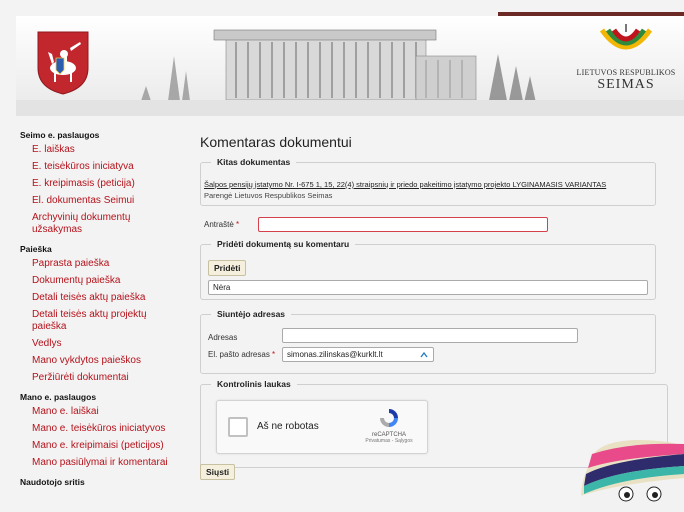  Describe the element at coordinates (107, 224) in the screenshot. I see `sidebar-item-archyviniu-uzsakymas: Archyvinių dokumentų užsakymas` at that location.